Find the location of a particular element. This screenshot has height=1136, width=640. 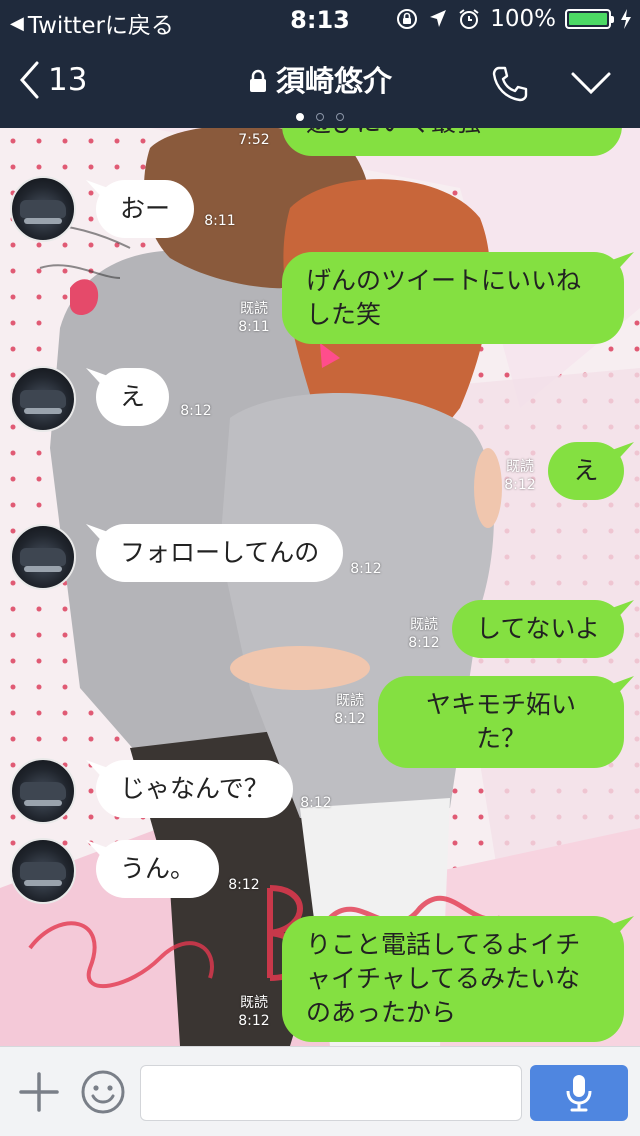

message-bubble-incoming: え is located at coordinates (133, 397).